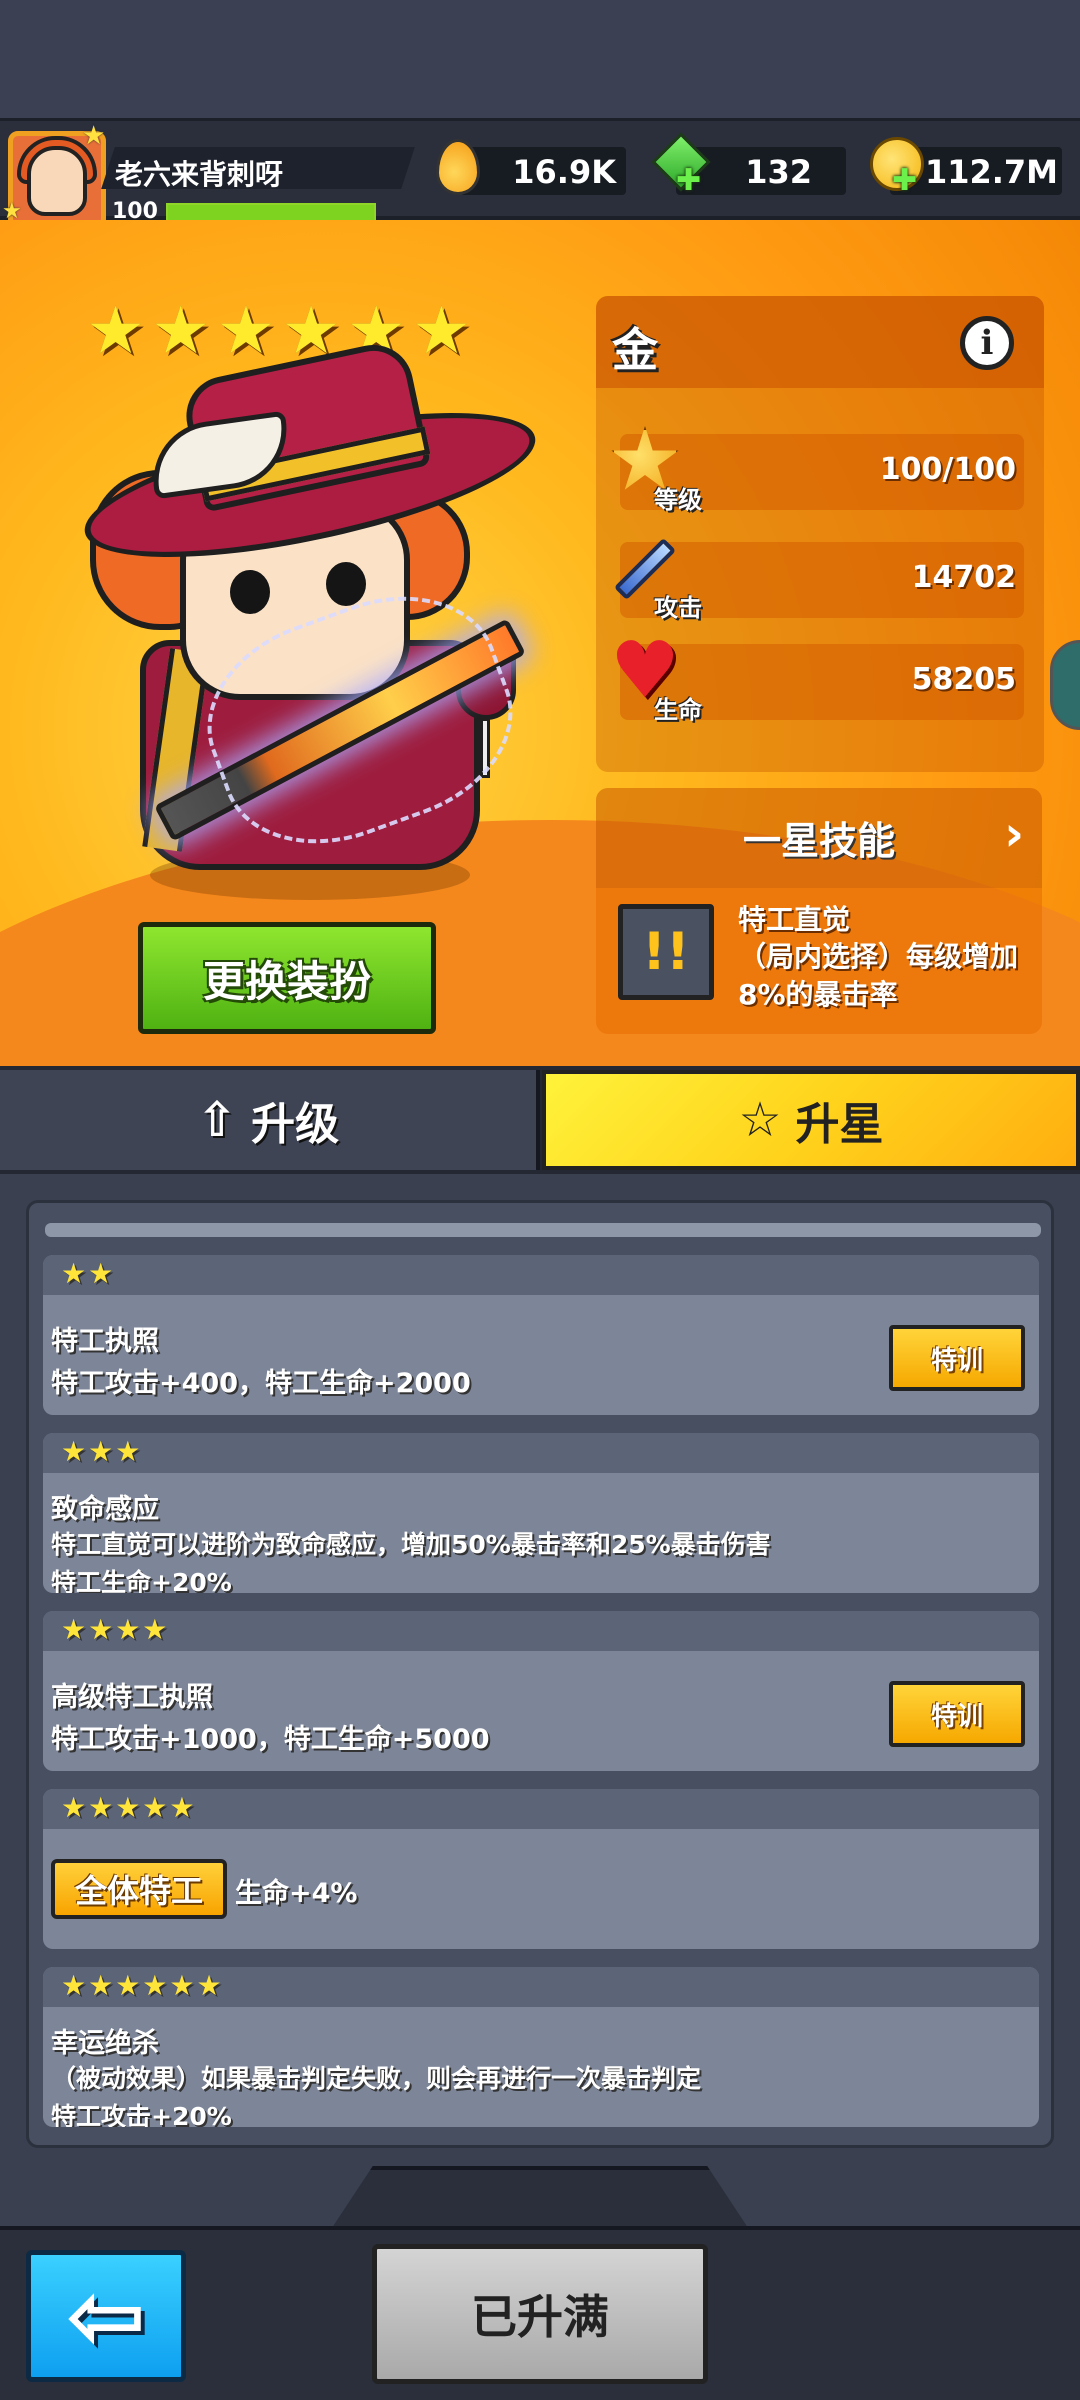  I want to click on add-coins-icon: ✚, so click(904, 180).